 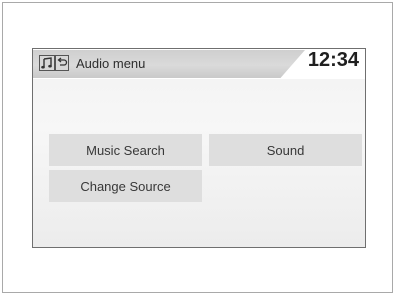 I want to click on header: Audio menu 12:34, so click(x=199, y=64).